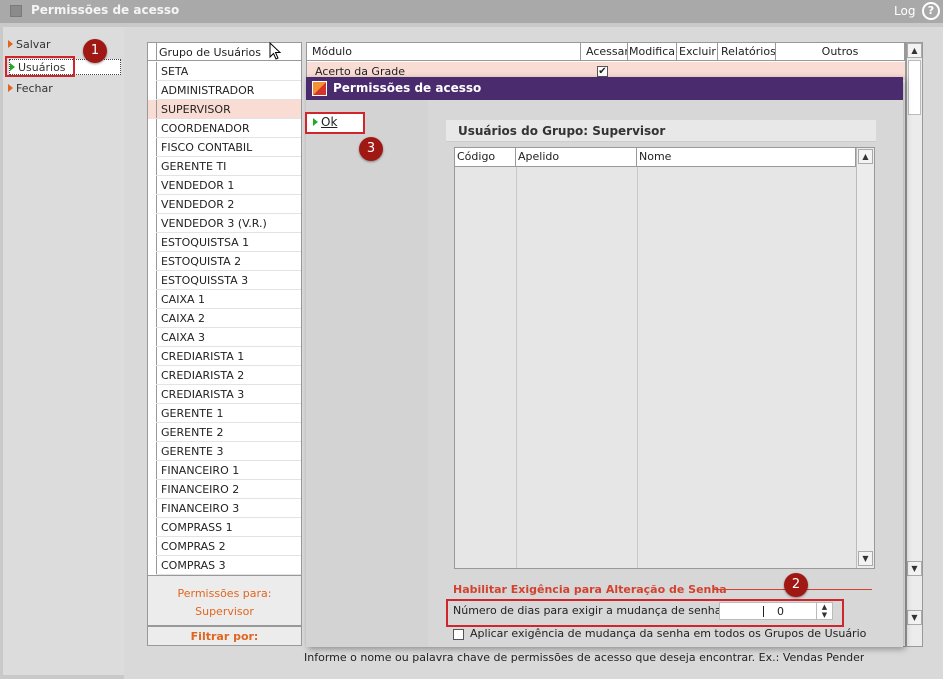  Describe the element at coordinates (471, 11) in the screenshot. I see `window-title-bar: Permissões de acesso Log ?` at that location.